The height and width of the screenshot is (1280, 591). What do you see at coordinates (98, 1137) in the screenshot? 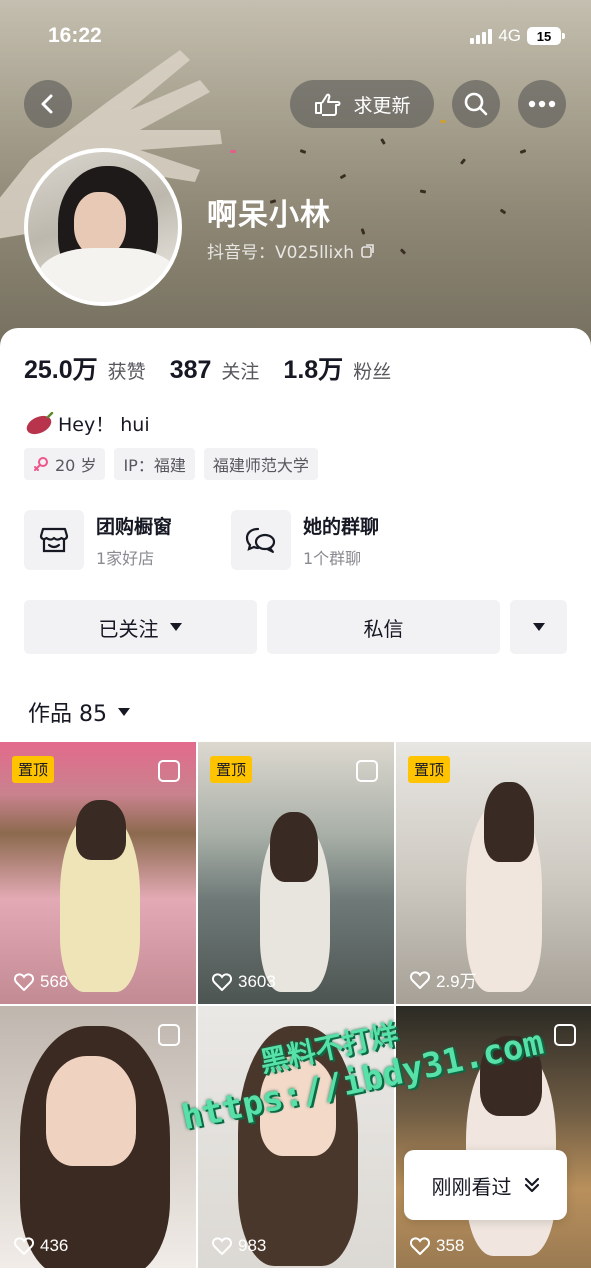
I see `video-thumbnail: 436` at bounding box center [98, 1137].